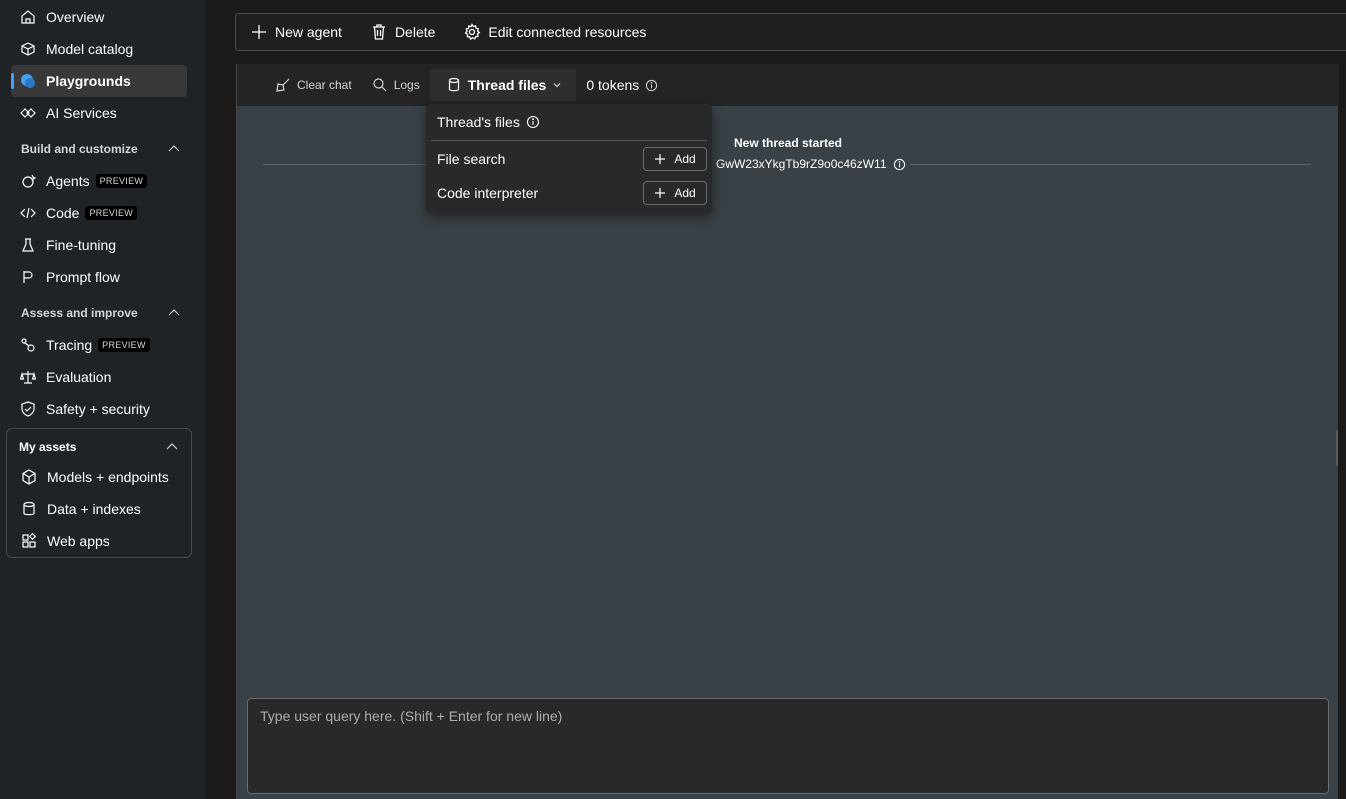  What do you see at coordinates (572, 159) in the screenshot?
I see `file-search-row: File search Add` at bounding box center [572, 159].